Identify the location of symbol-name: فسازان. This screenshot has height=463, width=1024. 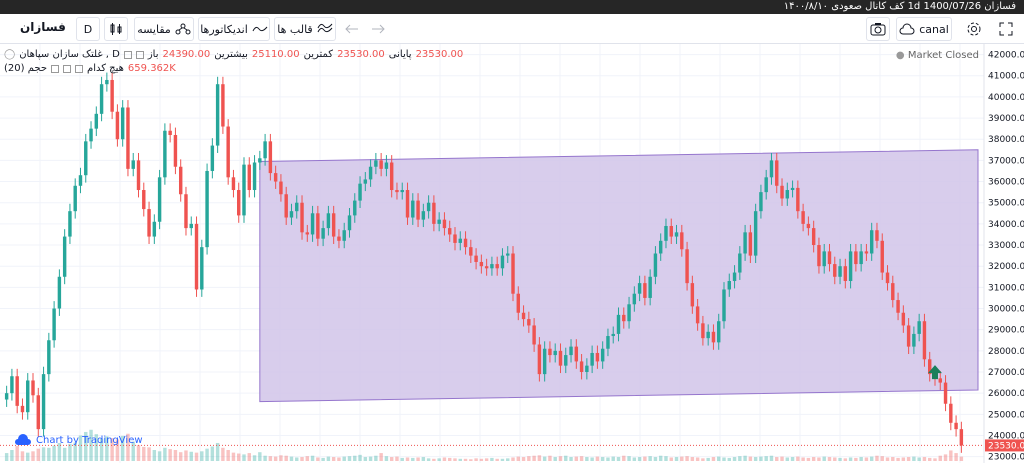
(43, 27).